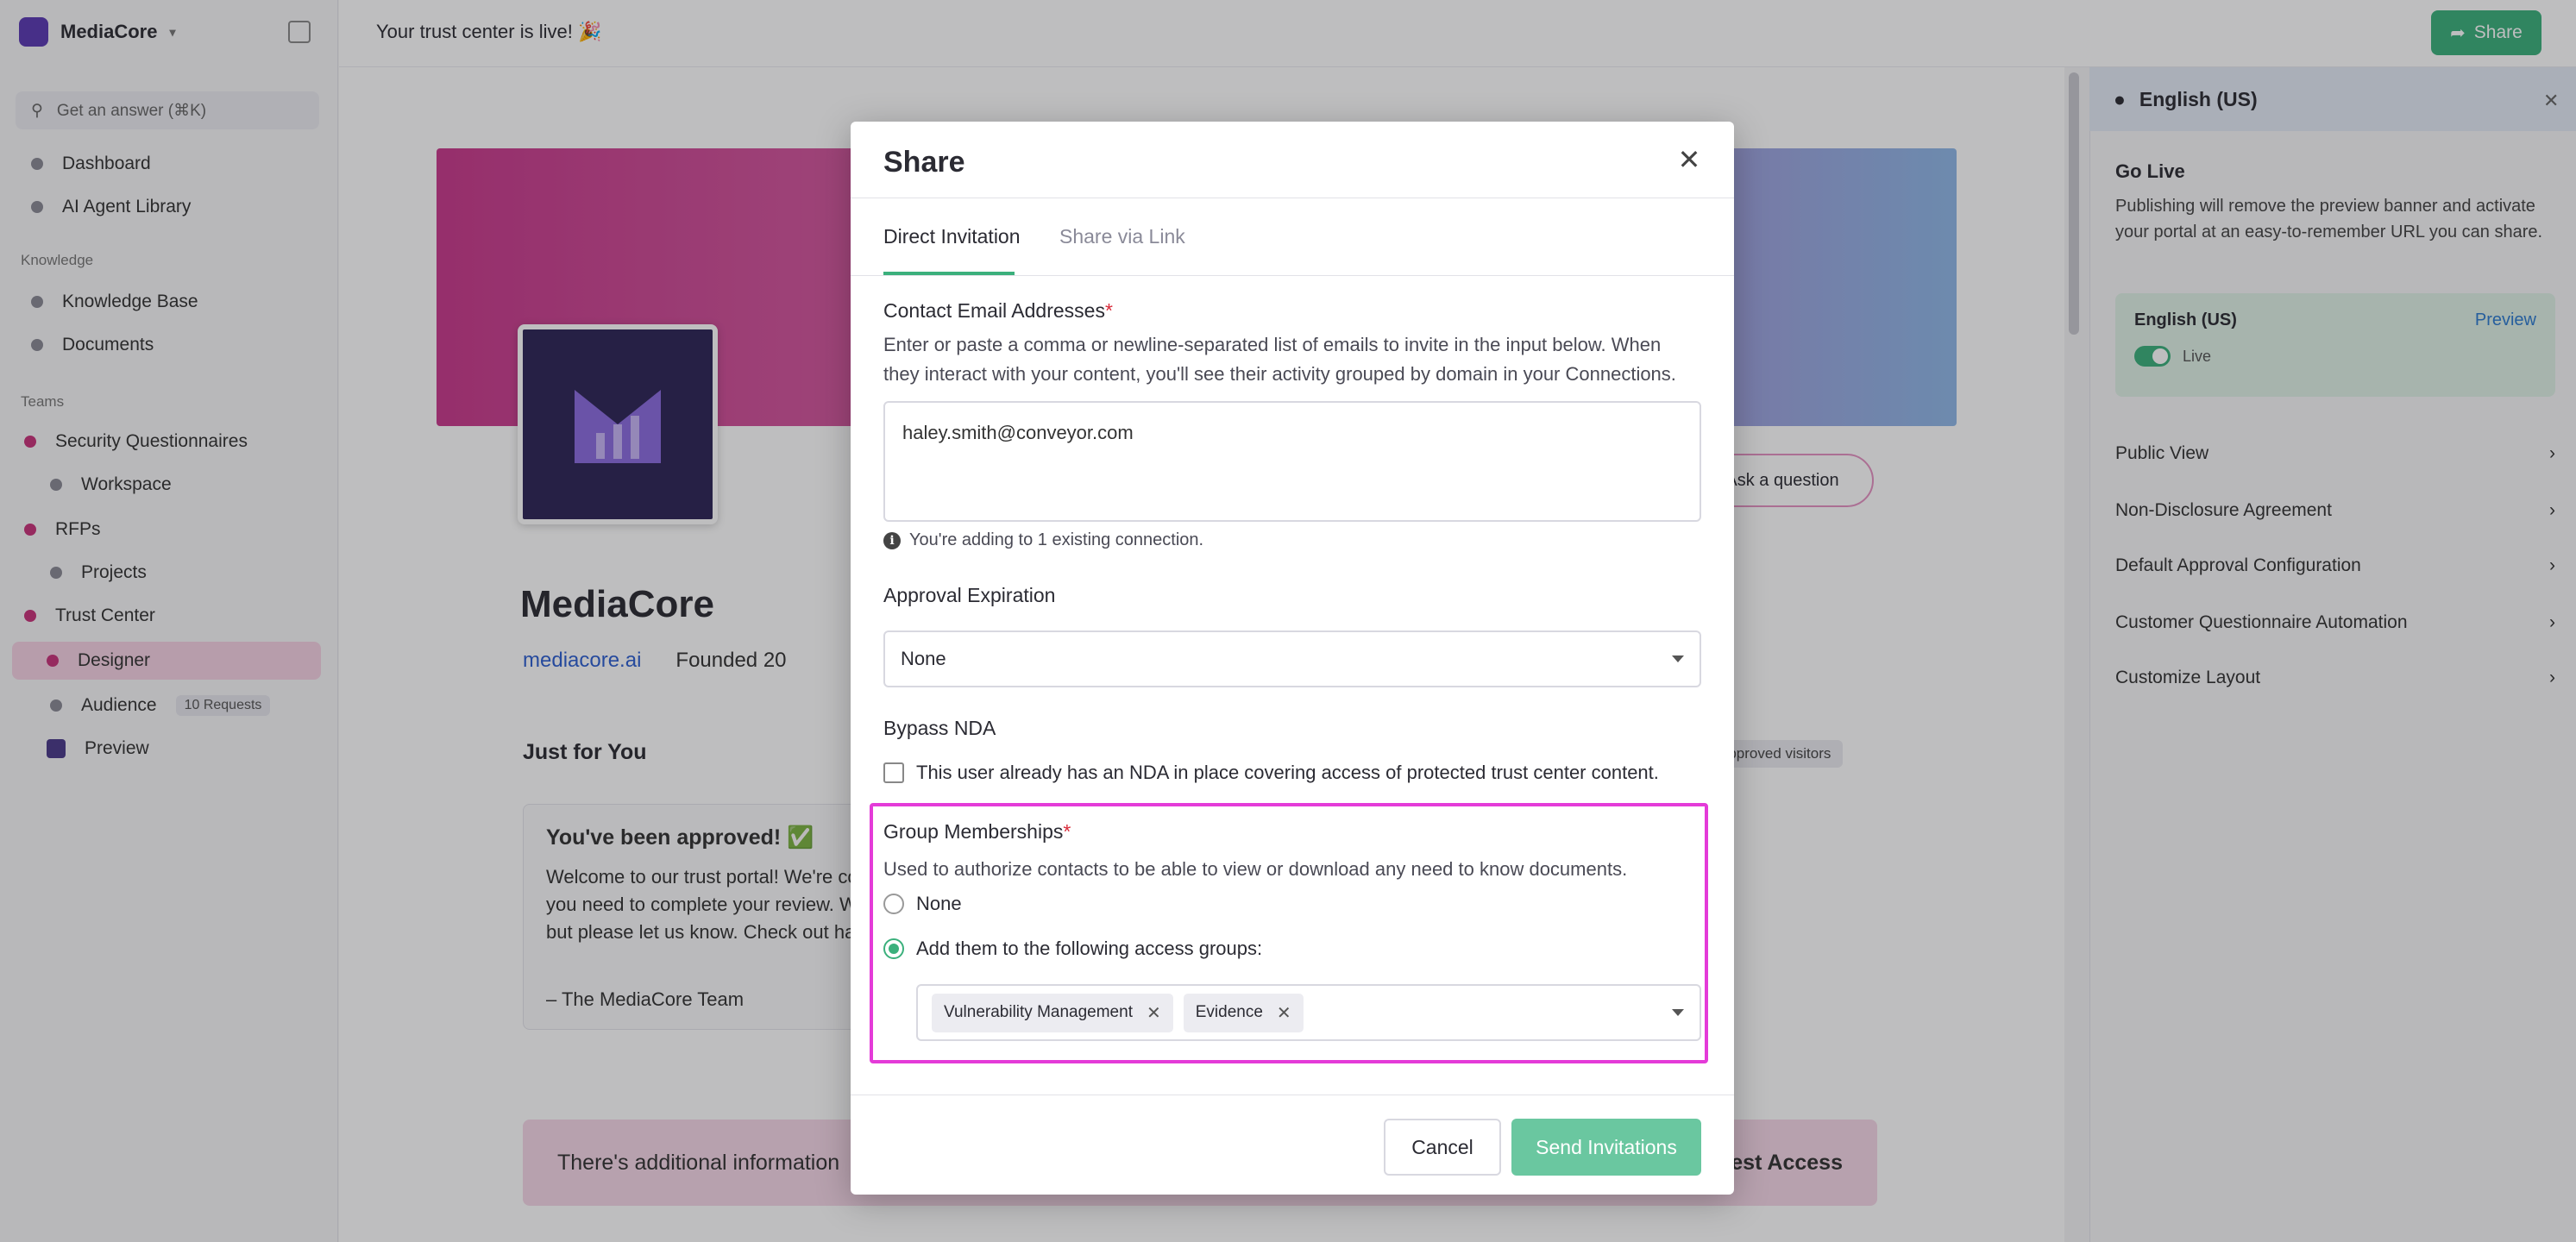 The height and width of the screenshot is (1242, 2576). Describe the element at coordinates (1689, 159) in the screenshot. I see `close-icon: ✕` at that location.